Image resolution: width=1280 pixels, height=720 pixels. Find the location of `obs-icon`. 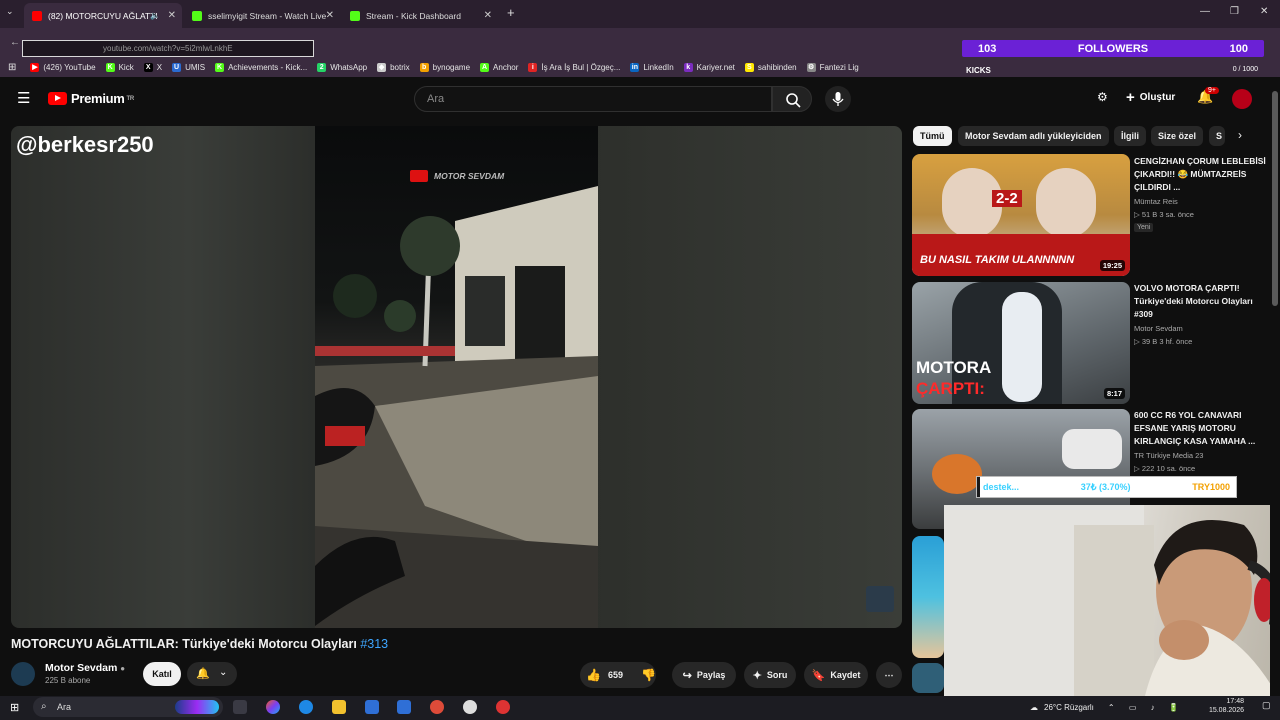

obs-icon is located at coordinates (470, 707).